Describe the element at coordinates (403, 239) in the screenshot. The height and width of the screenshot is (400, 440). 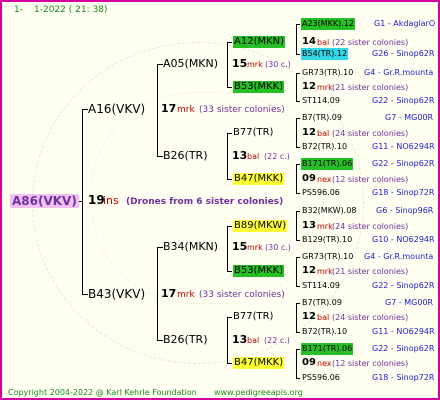
I see `gen4-ref: G10 - NO6294R` at that location.